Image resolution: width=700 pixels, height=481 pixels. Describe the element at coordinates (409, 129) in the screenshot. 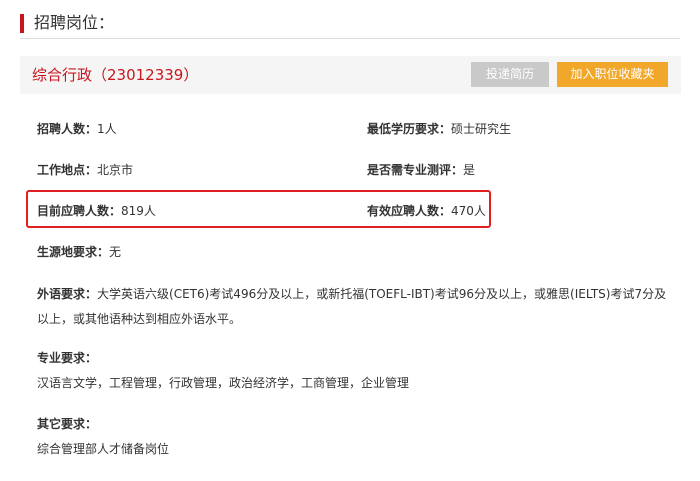

I see `education-label: 最低学历要求：` at that location.